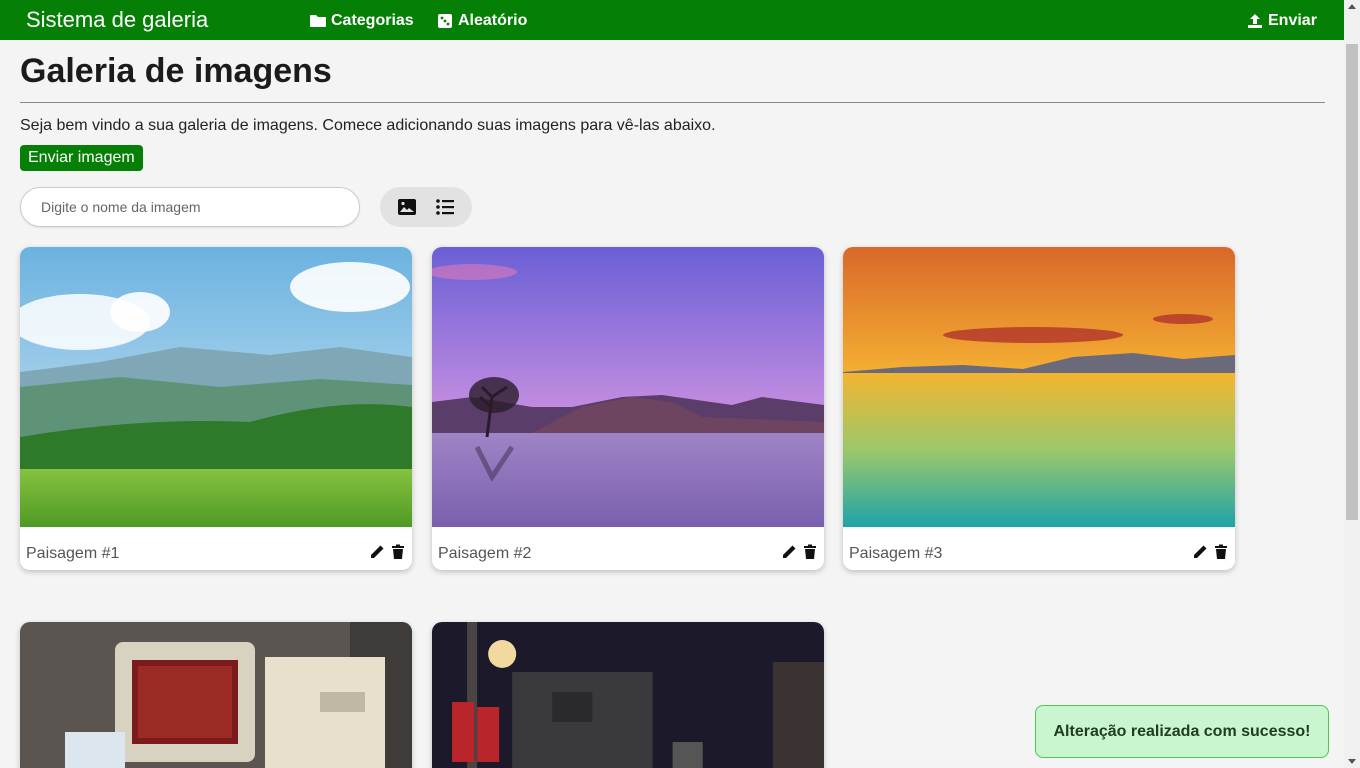  What do you see at coordinates (190, 207) in the screenshot?
I see `image-search-input` at bounding box center [190, 207].